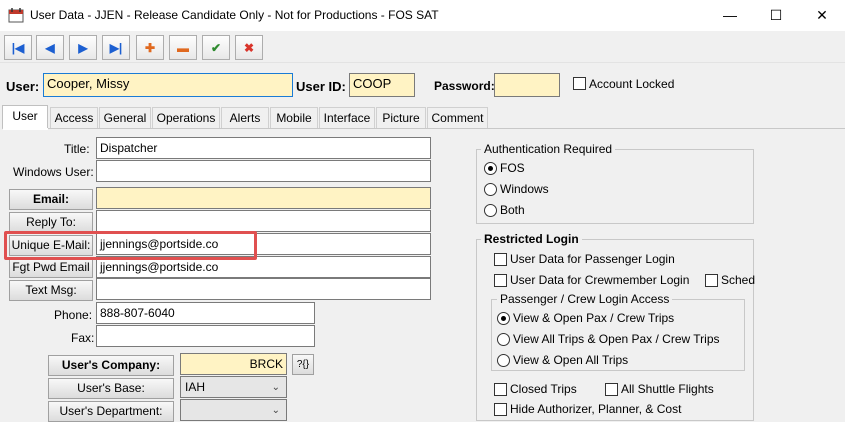 Image resolution: width=845 pixels, height=422 pixels. Describe the element at coordinates (822, 15) in the screenshot. I see `close-button: ✕` at that location.